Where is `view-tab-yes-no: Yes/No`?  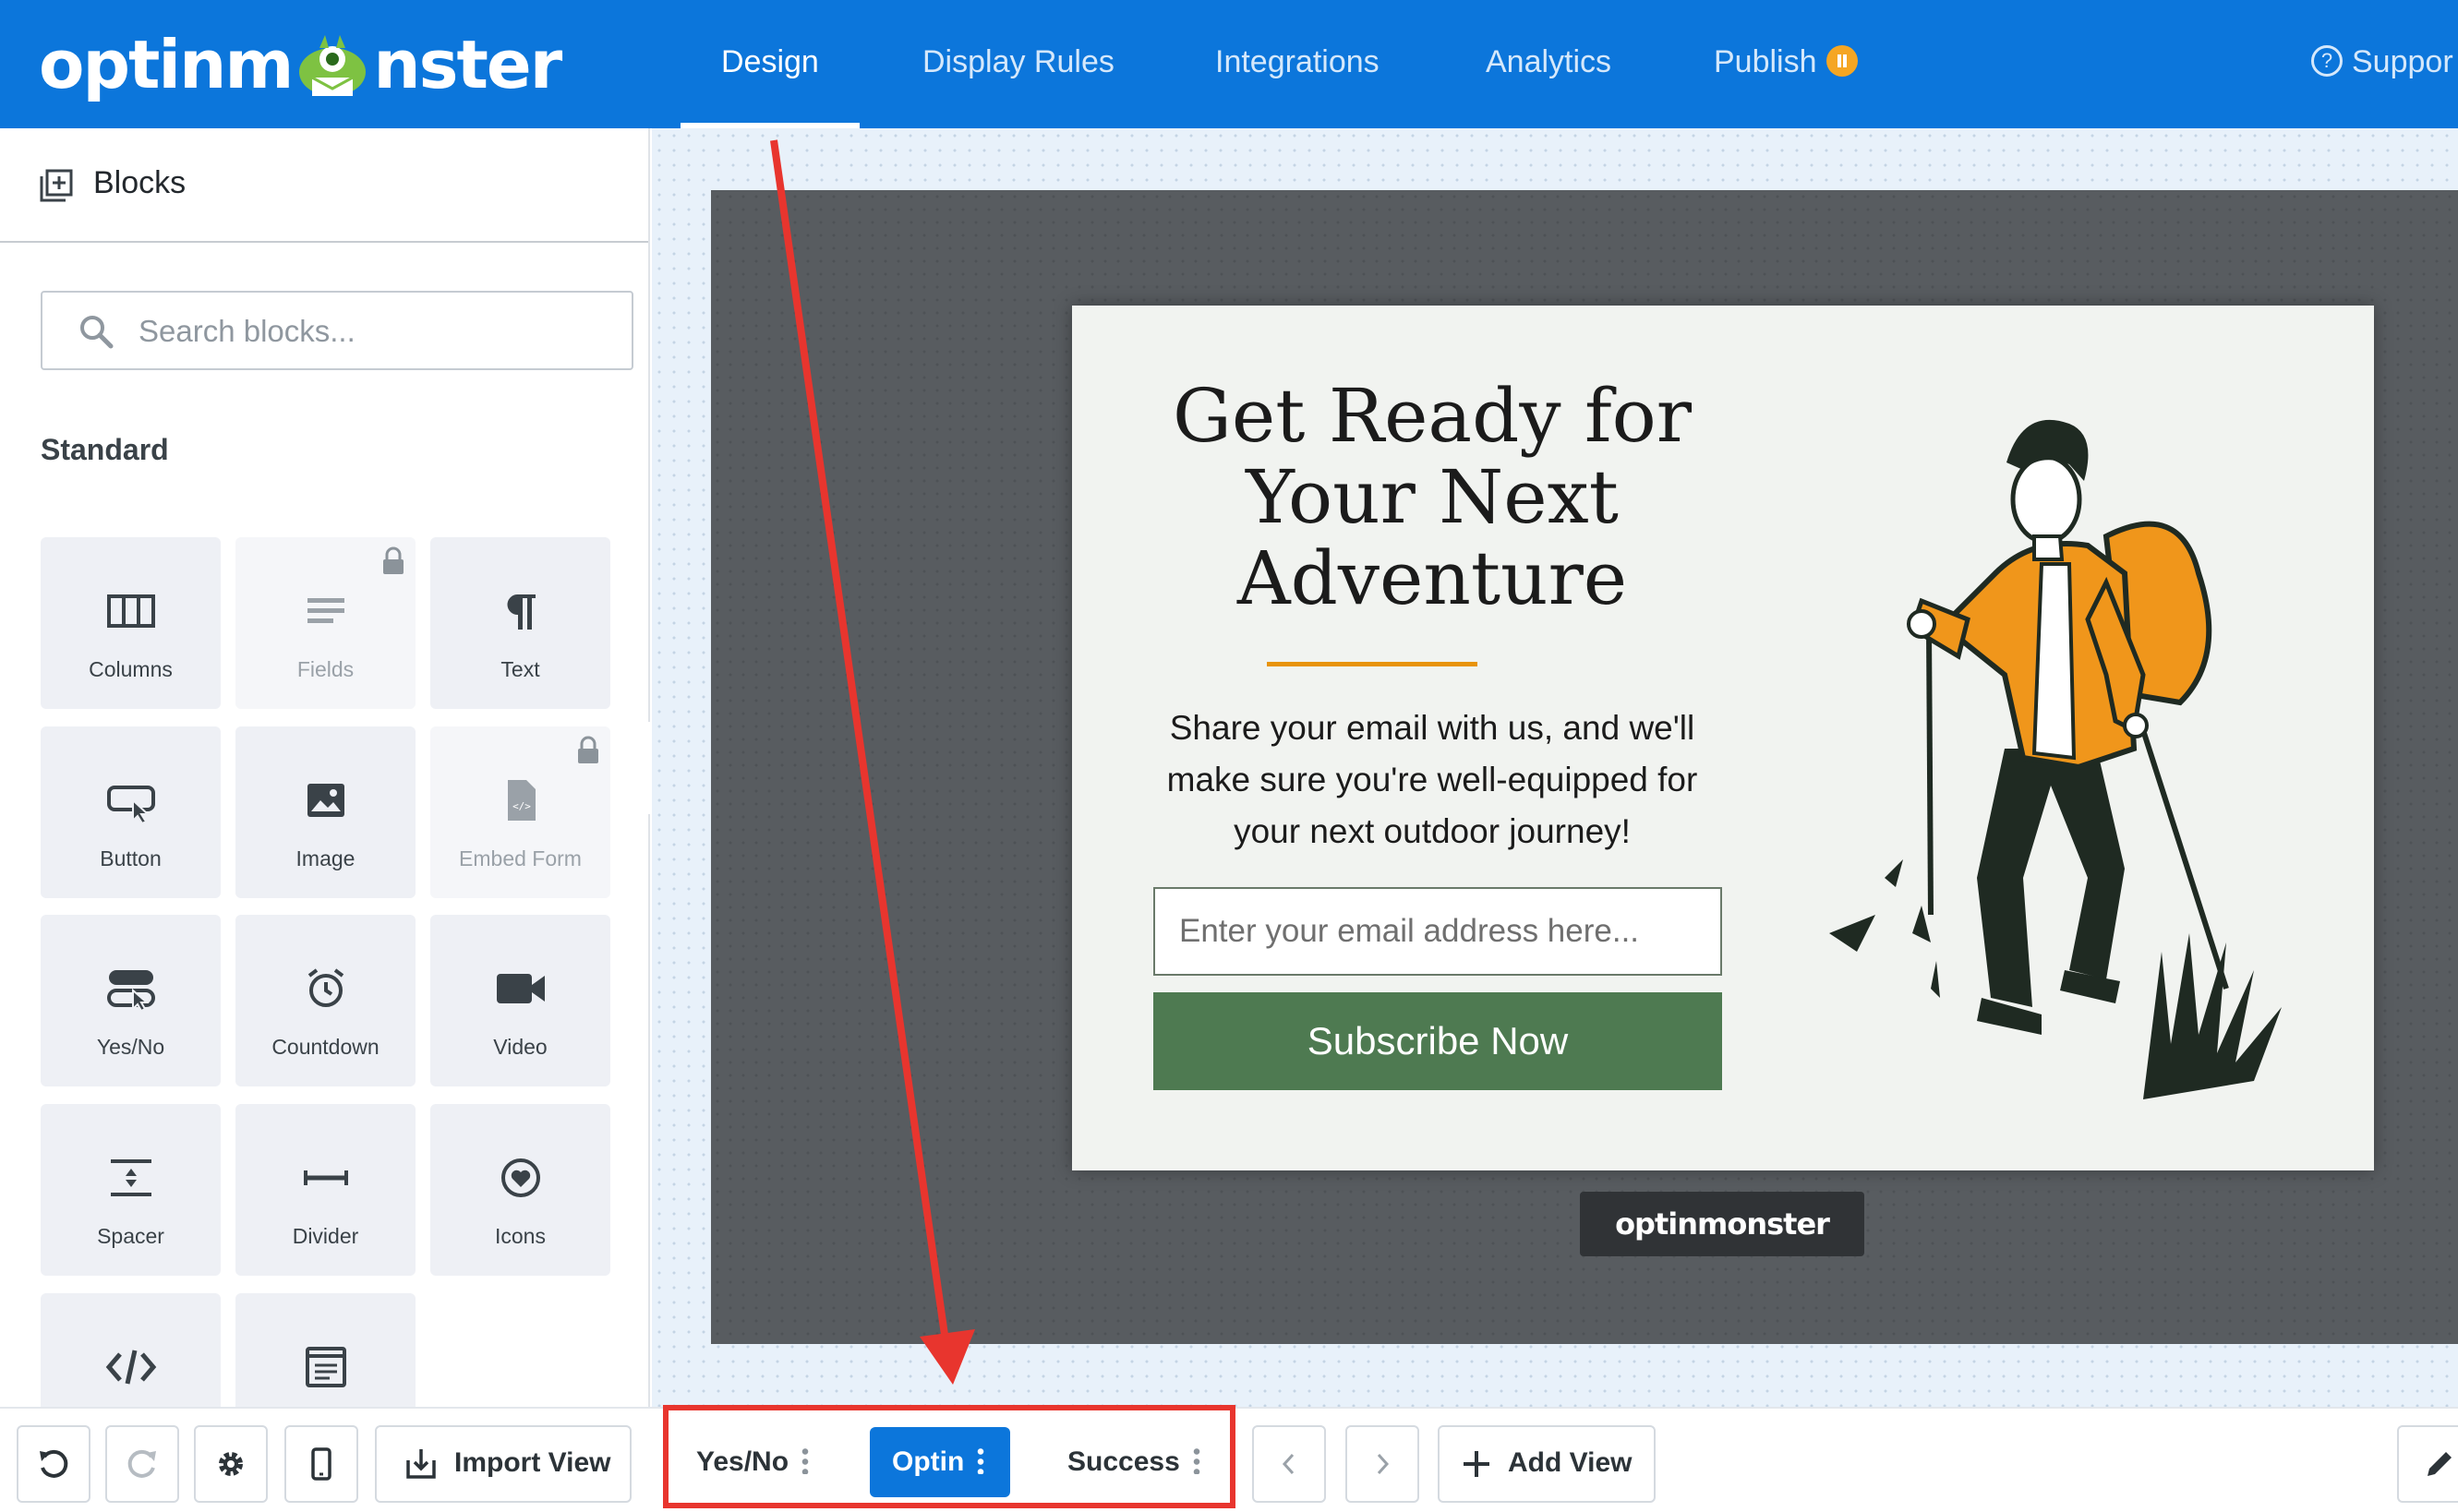
view-tab-yes-no: Yes/No is located at coordinates (753, 1462).